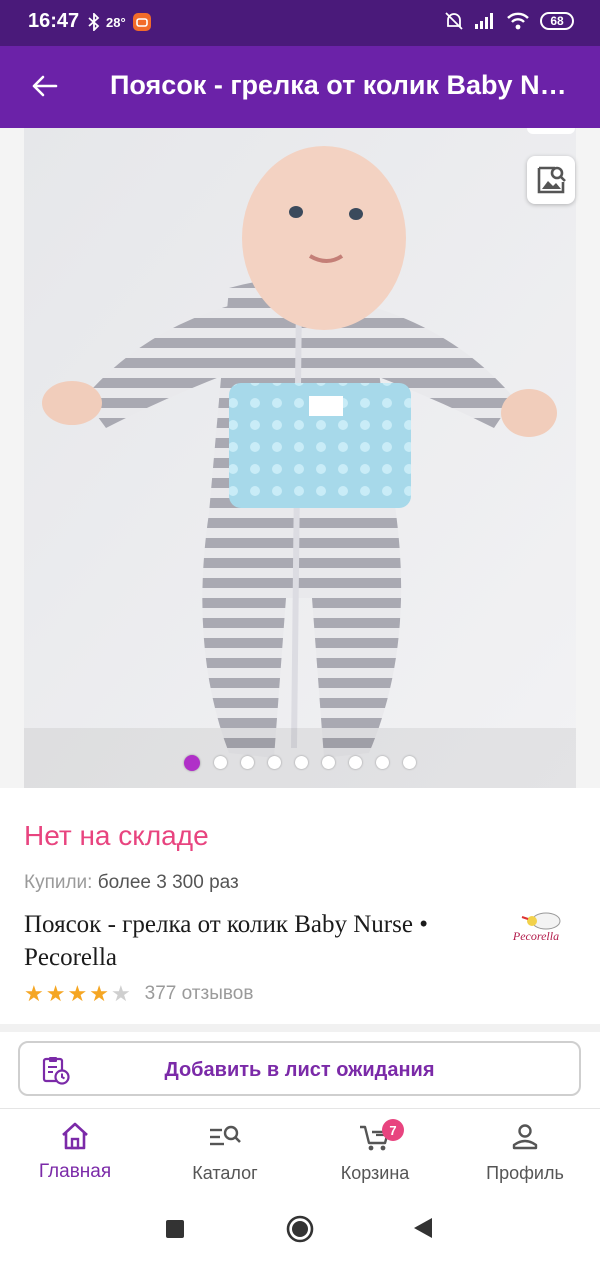 The width and height of the screenshot is (600, 1266). Describe the element at coordinates (375, 1152) in the screenshot. I see `nav-item-cart: 7 Корзина` at that location.